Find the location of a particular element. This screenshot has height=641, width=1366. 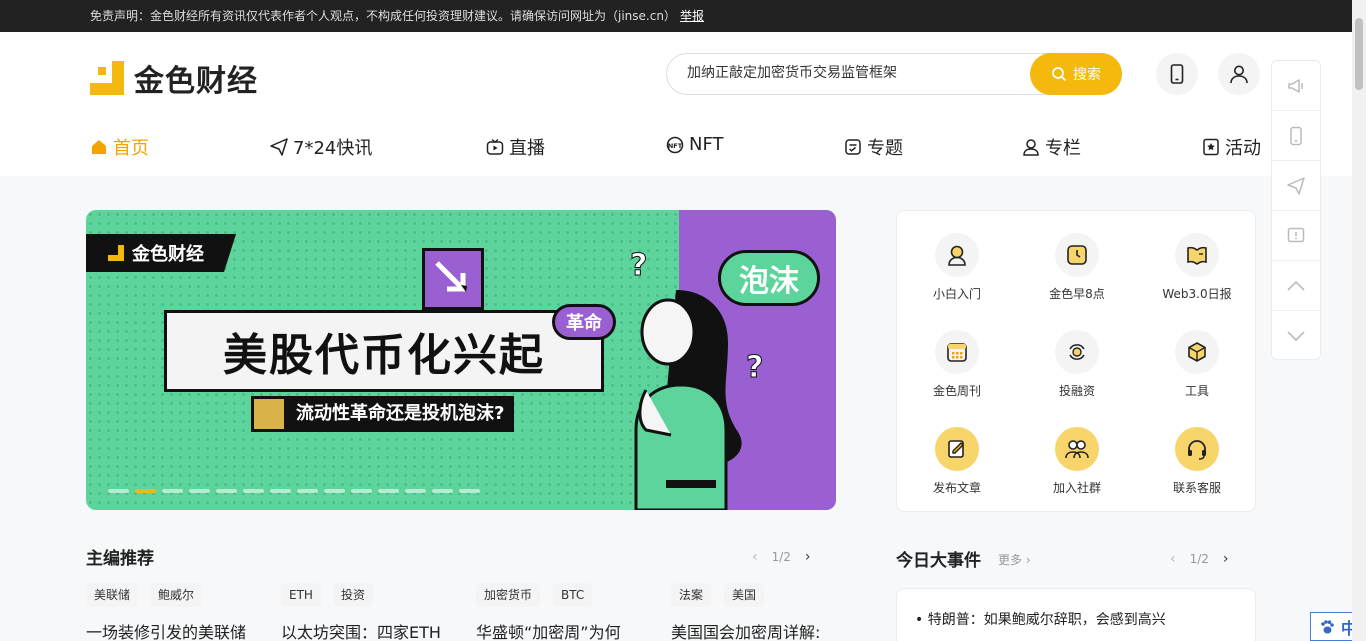

card-tag: 加密货币 is located at coordinates (508, 595).